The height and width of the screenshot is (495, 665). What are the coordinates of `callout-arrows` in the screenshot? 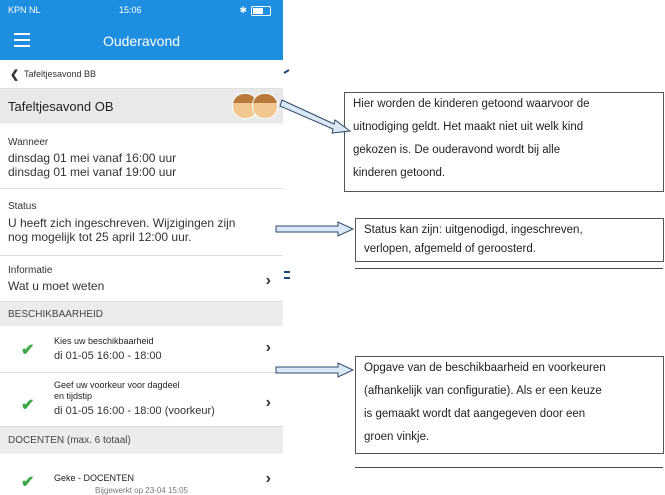 It's located at (315, 223).